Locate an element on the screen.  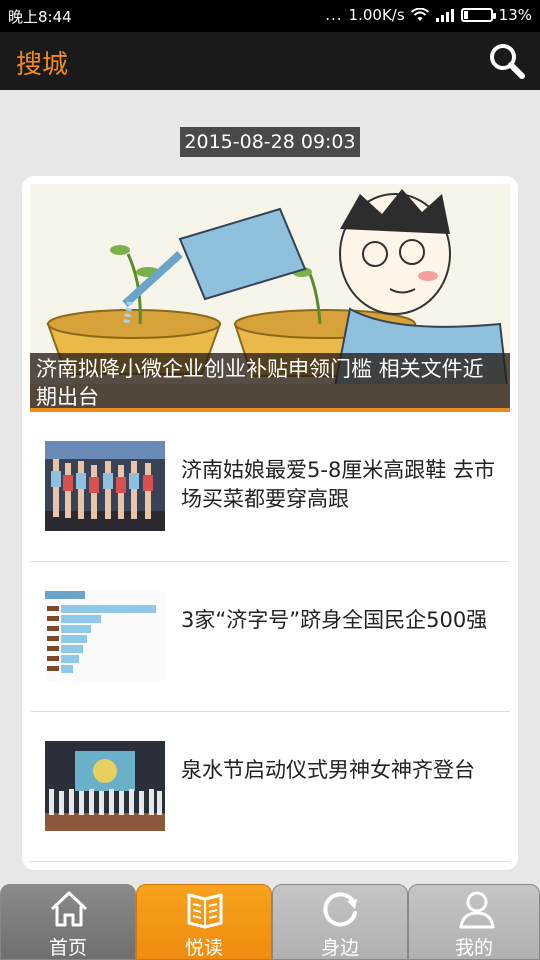
refresh-icon is located at coordinates (340, 909).